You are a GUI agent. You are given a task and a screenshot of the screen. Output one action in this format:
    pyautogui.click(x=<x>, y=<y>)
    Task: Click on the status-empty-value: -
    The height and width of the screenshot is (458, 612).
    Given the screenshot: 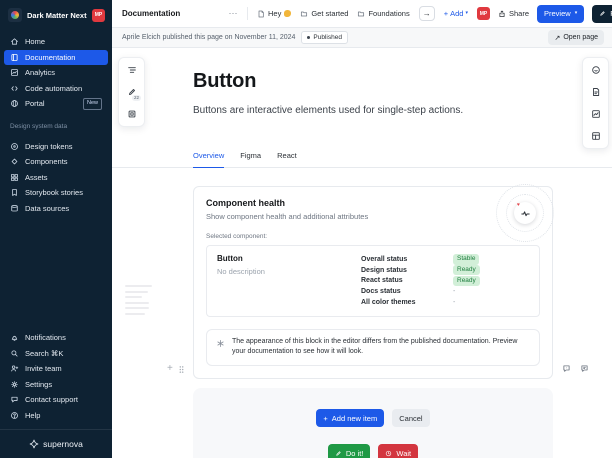 What is the action you would take?
    pyautogui.click(x=454, y=292)
    